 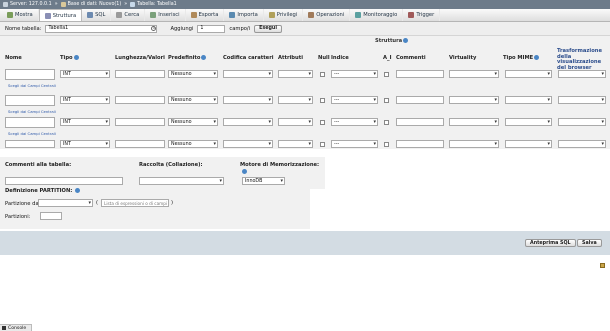 I want to click on breadcrumb-database-label: Base di dati: Nuovo(1), so click(x=95, y=4).